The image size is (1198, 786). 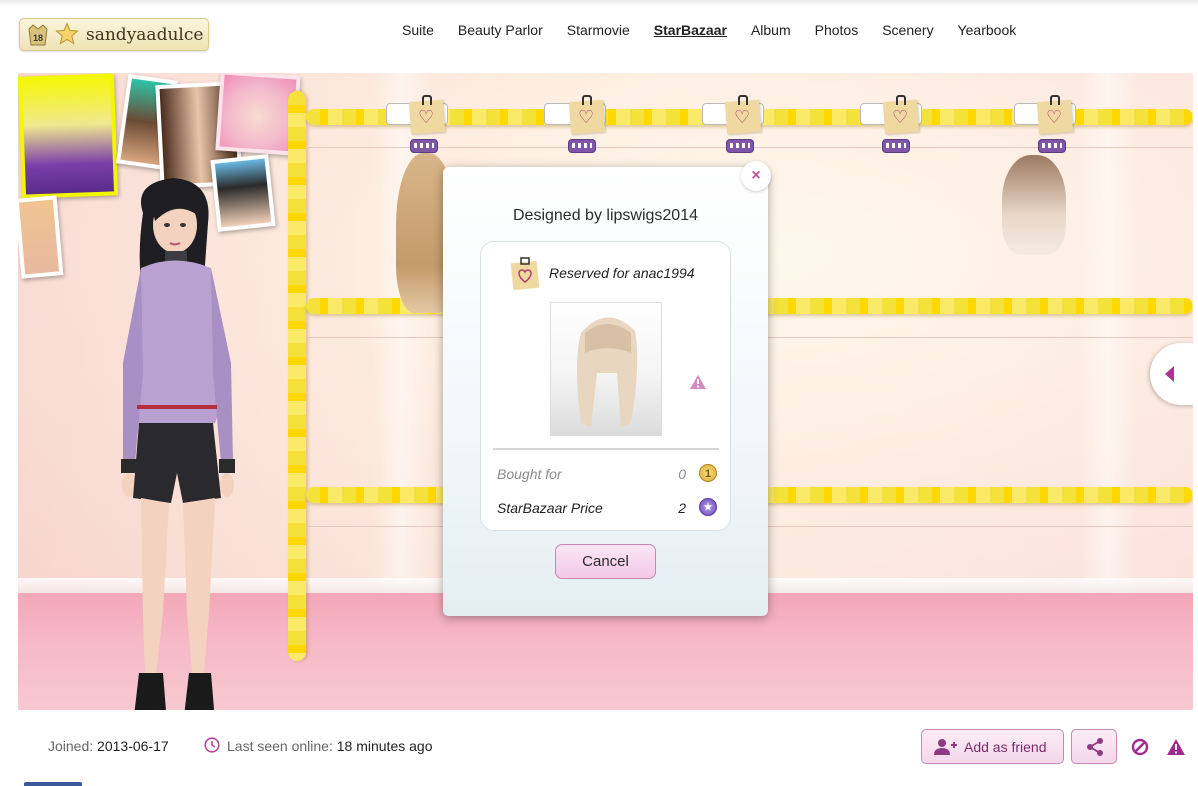 What do you see at coordinates (384, 746) in the screenshot?
I see `last-seen-value: 18 minutes ago` at bounding box center [384, 746].